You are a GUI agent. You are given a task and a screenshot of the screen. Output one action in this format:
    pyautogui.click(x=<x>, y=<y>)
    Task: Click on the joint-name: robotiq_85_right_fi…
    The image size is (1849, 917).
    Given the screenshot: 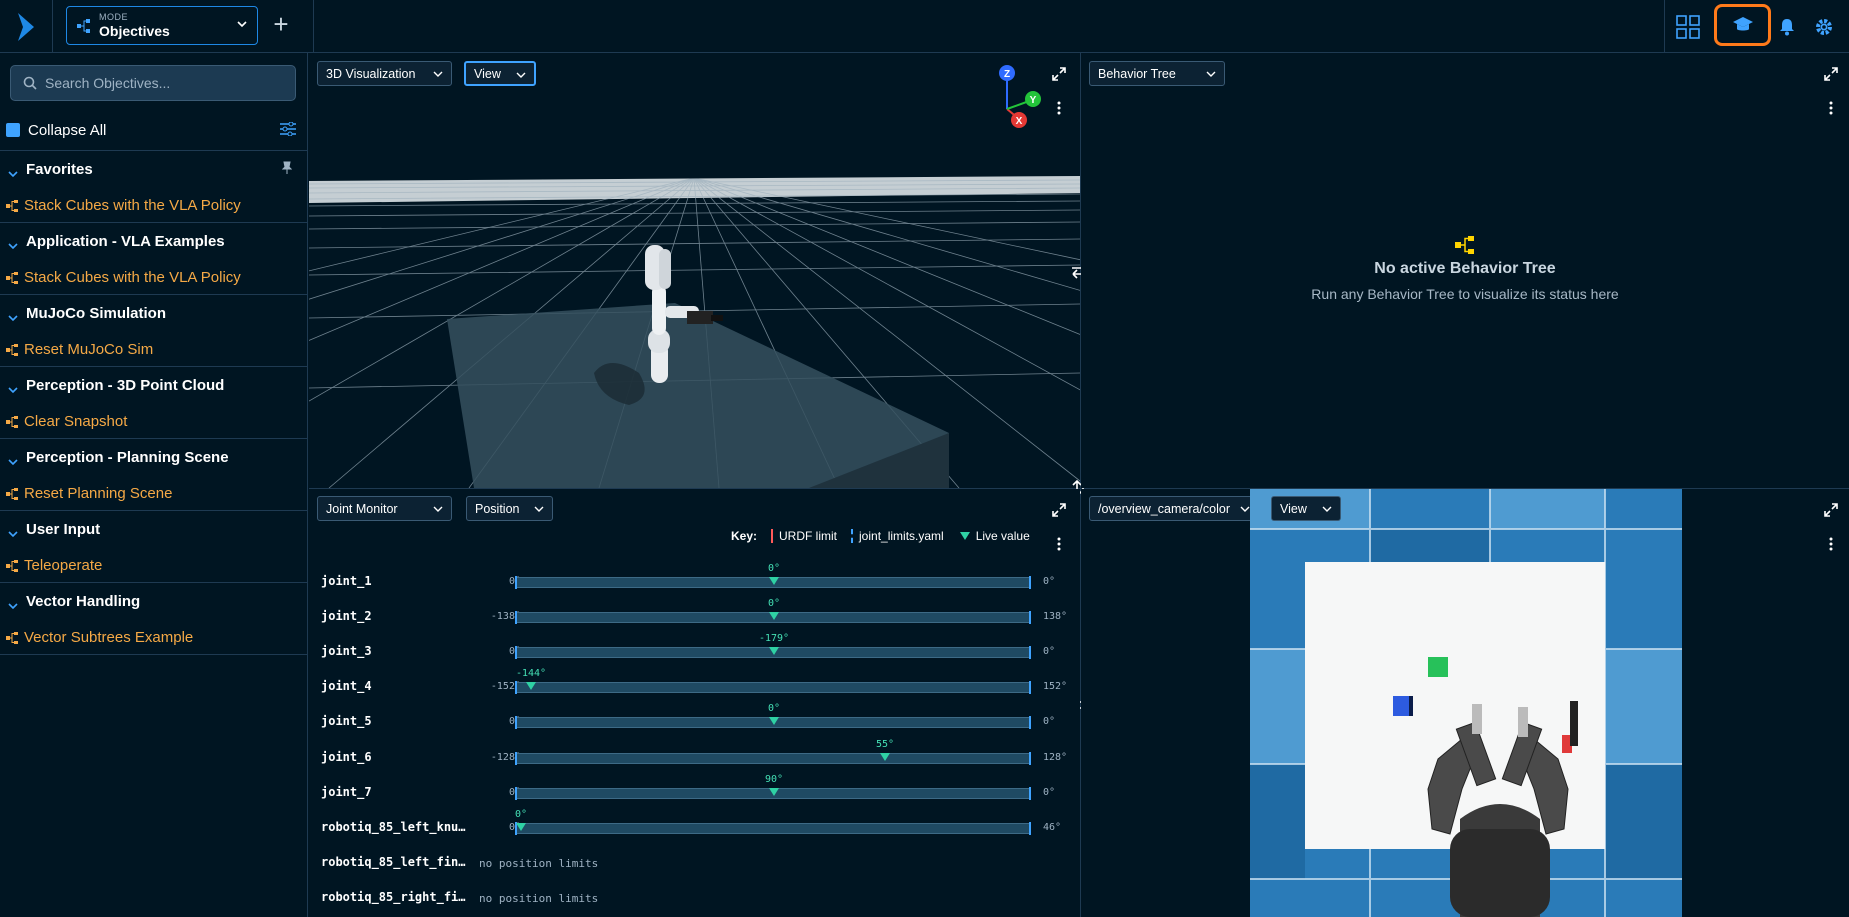 What is the action you would take?
    pyautogui.click(x=393, y=896)
    